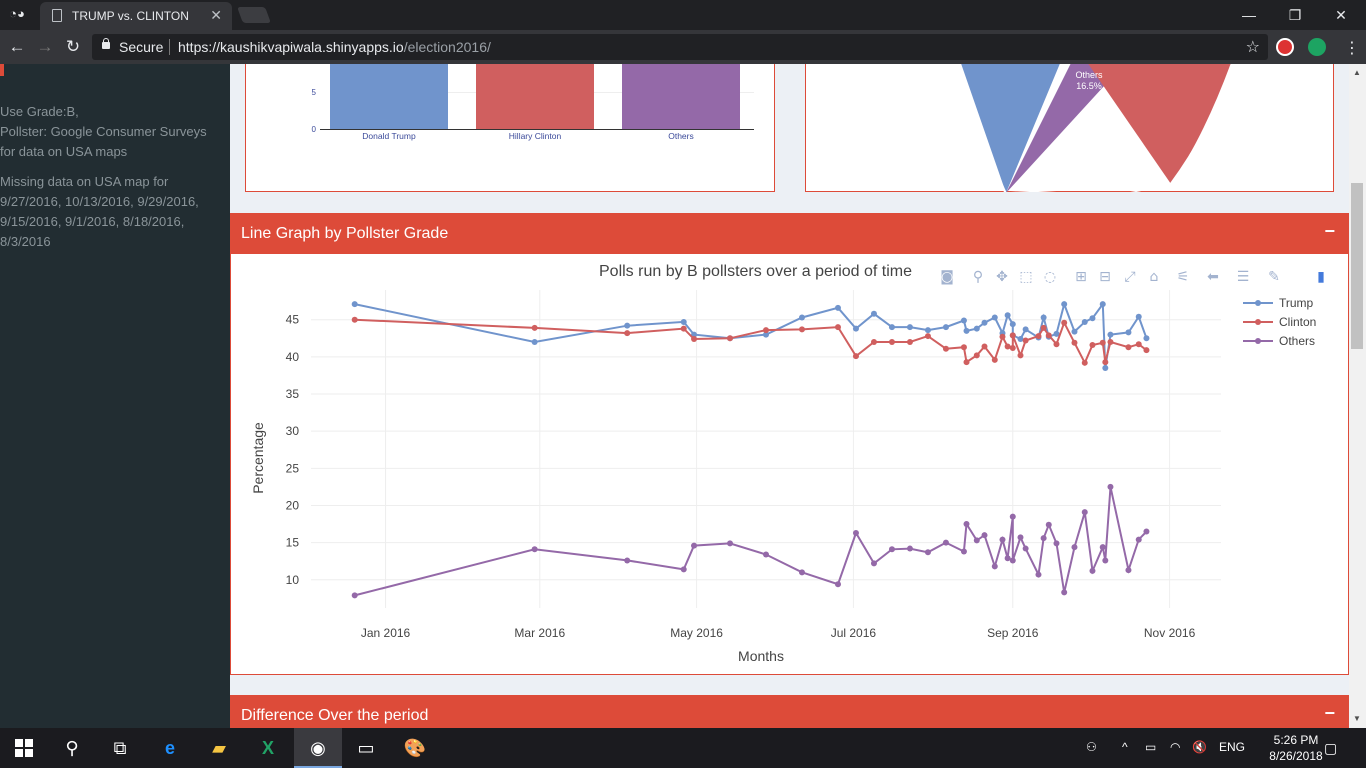 Image resolution: width=1366 pixels, height=768 pixels. Describe the element at coordinates (1050, 277) in the screenshot. I see `lasso-icon: ◌` at that location.